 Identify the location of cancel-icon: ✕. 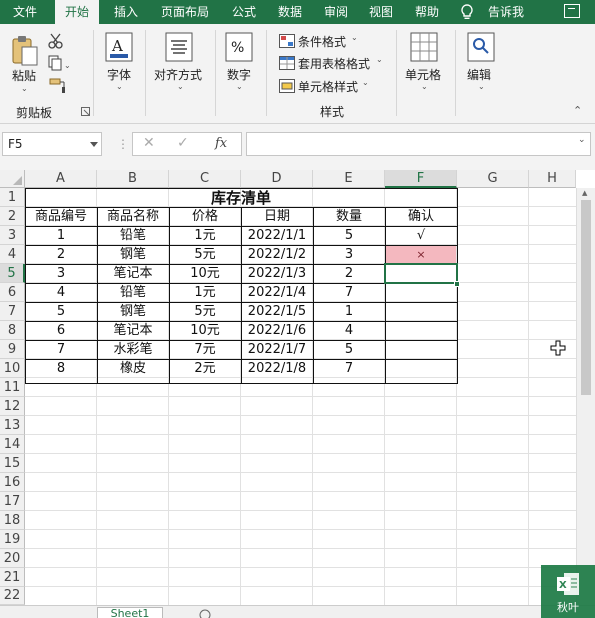
(149, 143).